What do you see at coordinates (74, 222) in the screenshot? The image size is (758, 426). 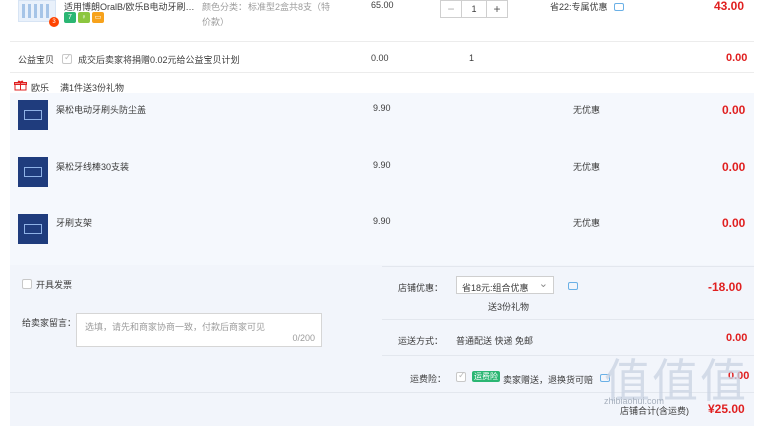 I see `gift-name: 牙刷支架` at bounding box center [74, 222].